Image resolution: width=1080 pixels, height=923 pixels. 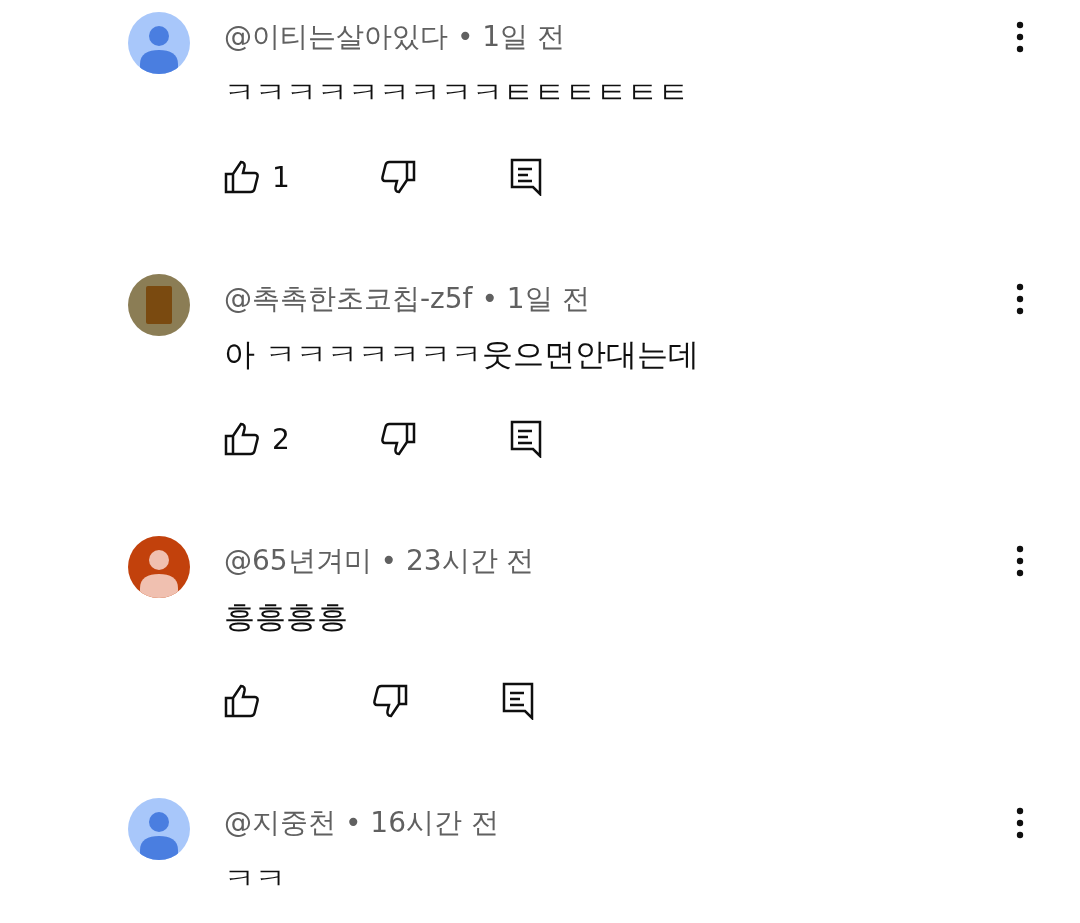 What do you see at coordinates (457, 92) in the screenshot?
I see `comment-text: ㅋㅋㅋㅋㅋㅋㅋㅋㅋㅌㅌㅌㅌㅌㅌ` at bounding box center [457, 92].